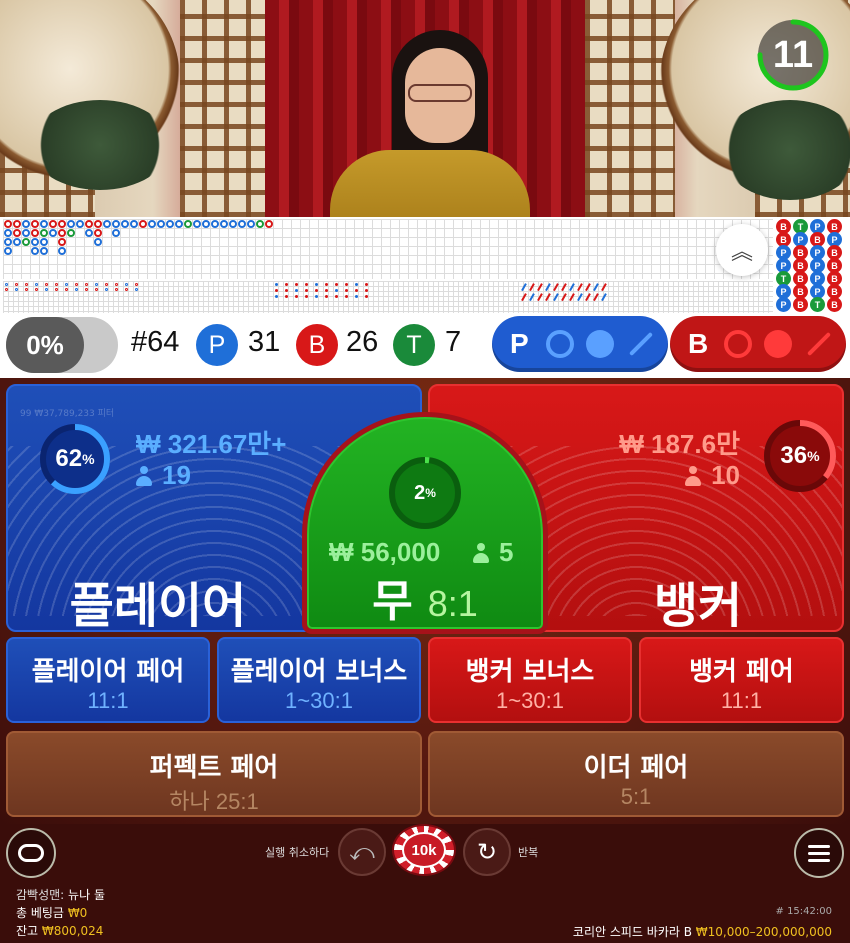  I want to click on cockroach-slash-icon, so click(641, 344).